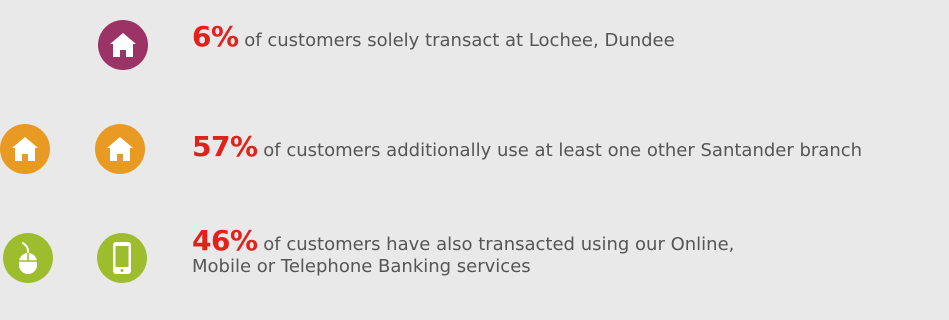  Describe the element at coordinates (225, 240) in the screenshot. I see `stat-percent: 46%` at that location.